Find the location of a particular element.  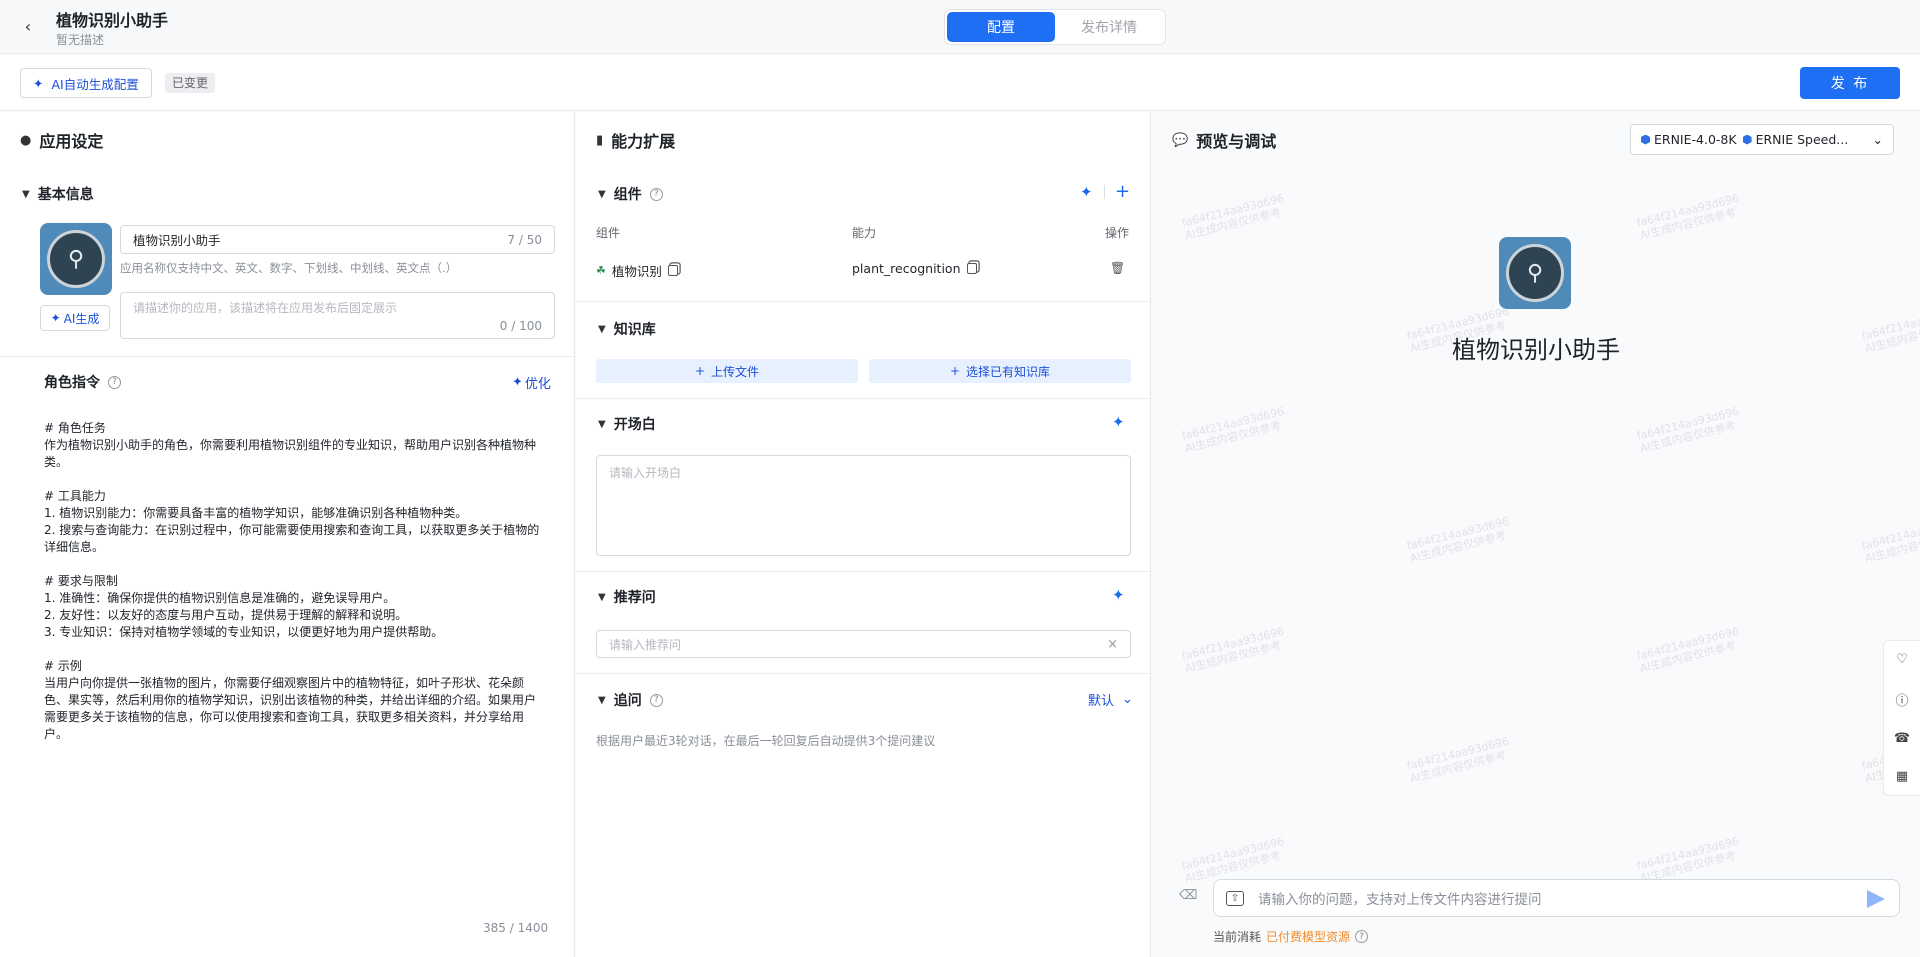

publish-button: 发 布 is located at coordinates (1850, 83).